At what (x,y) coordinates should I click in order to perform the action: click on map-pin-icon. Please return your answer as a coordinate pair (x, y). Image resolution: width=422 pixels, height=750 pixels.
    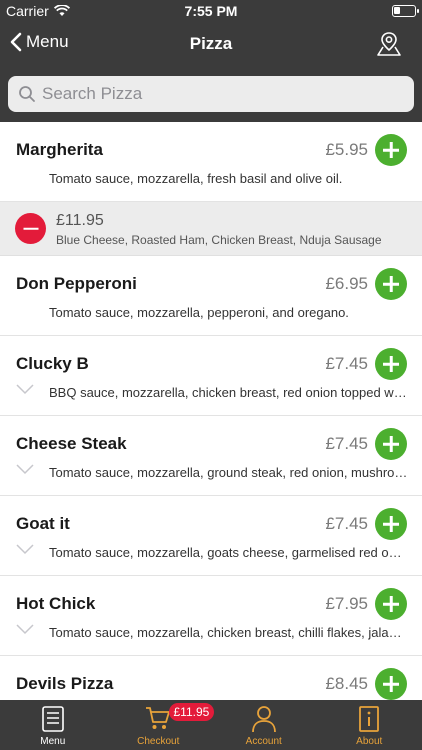
    Looking at the image, I should click on (389, 44).